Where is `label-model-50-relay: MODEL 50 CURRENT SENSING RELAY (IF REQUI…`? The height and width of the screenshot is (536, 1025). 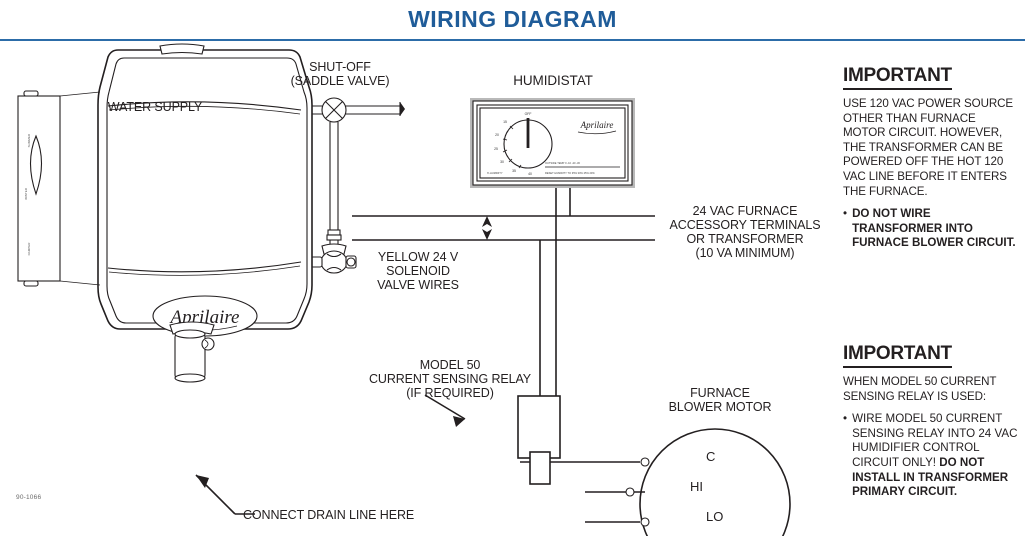
label-model-50-relay: MODEL 50 CURRENT SENSING RELAY (IF REQUI… is located at coordinates (450, 379).